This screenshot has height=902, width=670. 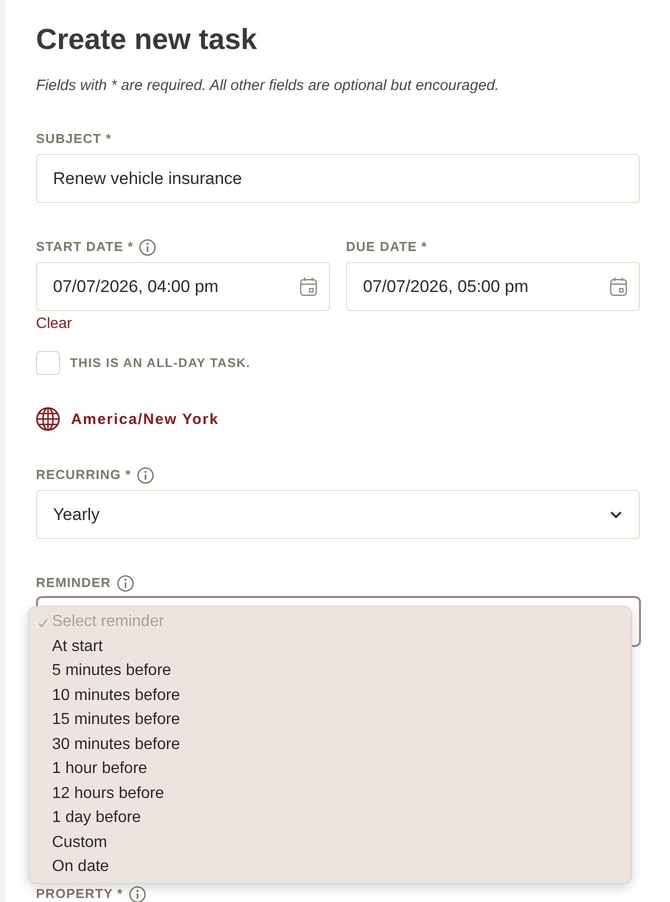 What do you see at coordinates (54, 324) in the screenshot?
I see `clear-link: Clear` at bounding box center [54, 324].